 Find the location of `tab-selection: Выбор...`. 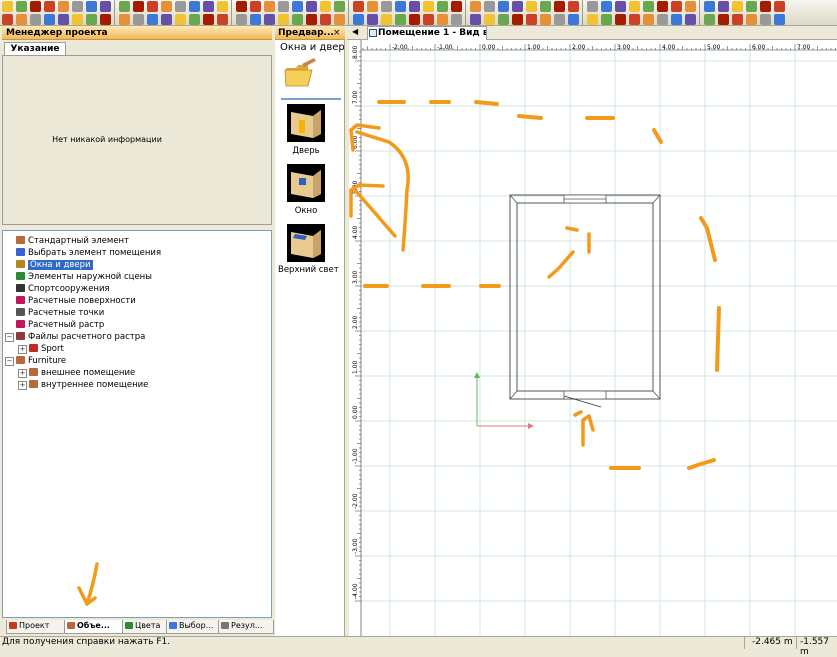

tab-selection: Выбор... is located at coordinates (193, 627).